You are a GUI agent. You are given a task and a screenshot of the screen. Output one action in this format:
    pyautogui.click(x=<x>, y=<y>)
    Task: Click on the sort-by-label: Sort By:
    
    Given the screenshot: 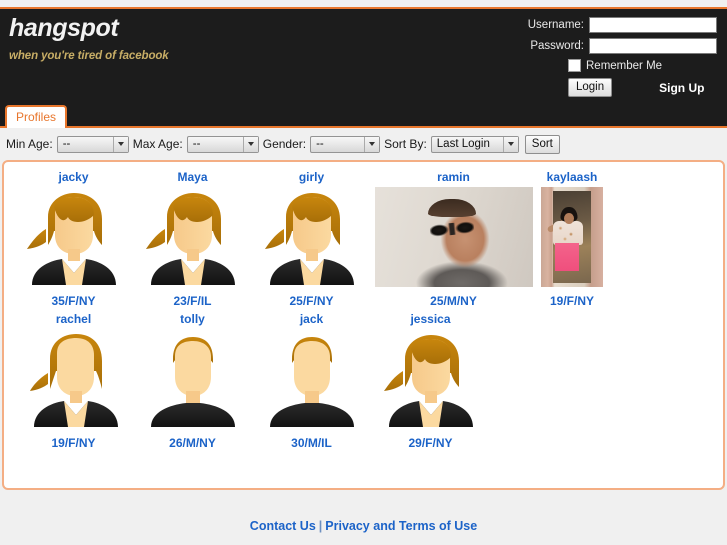 What is the action you would take?
    pyautogui.click(x=405, y=144)
    